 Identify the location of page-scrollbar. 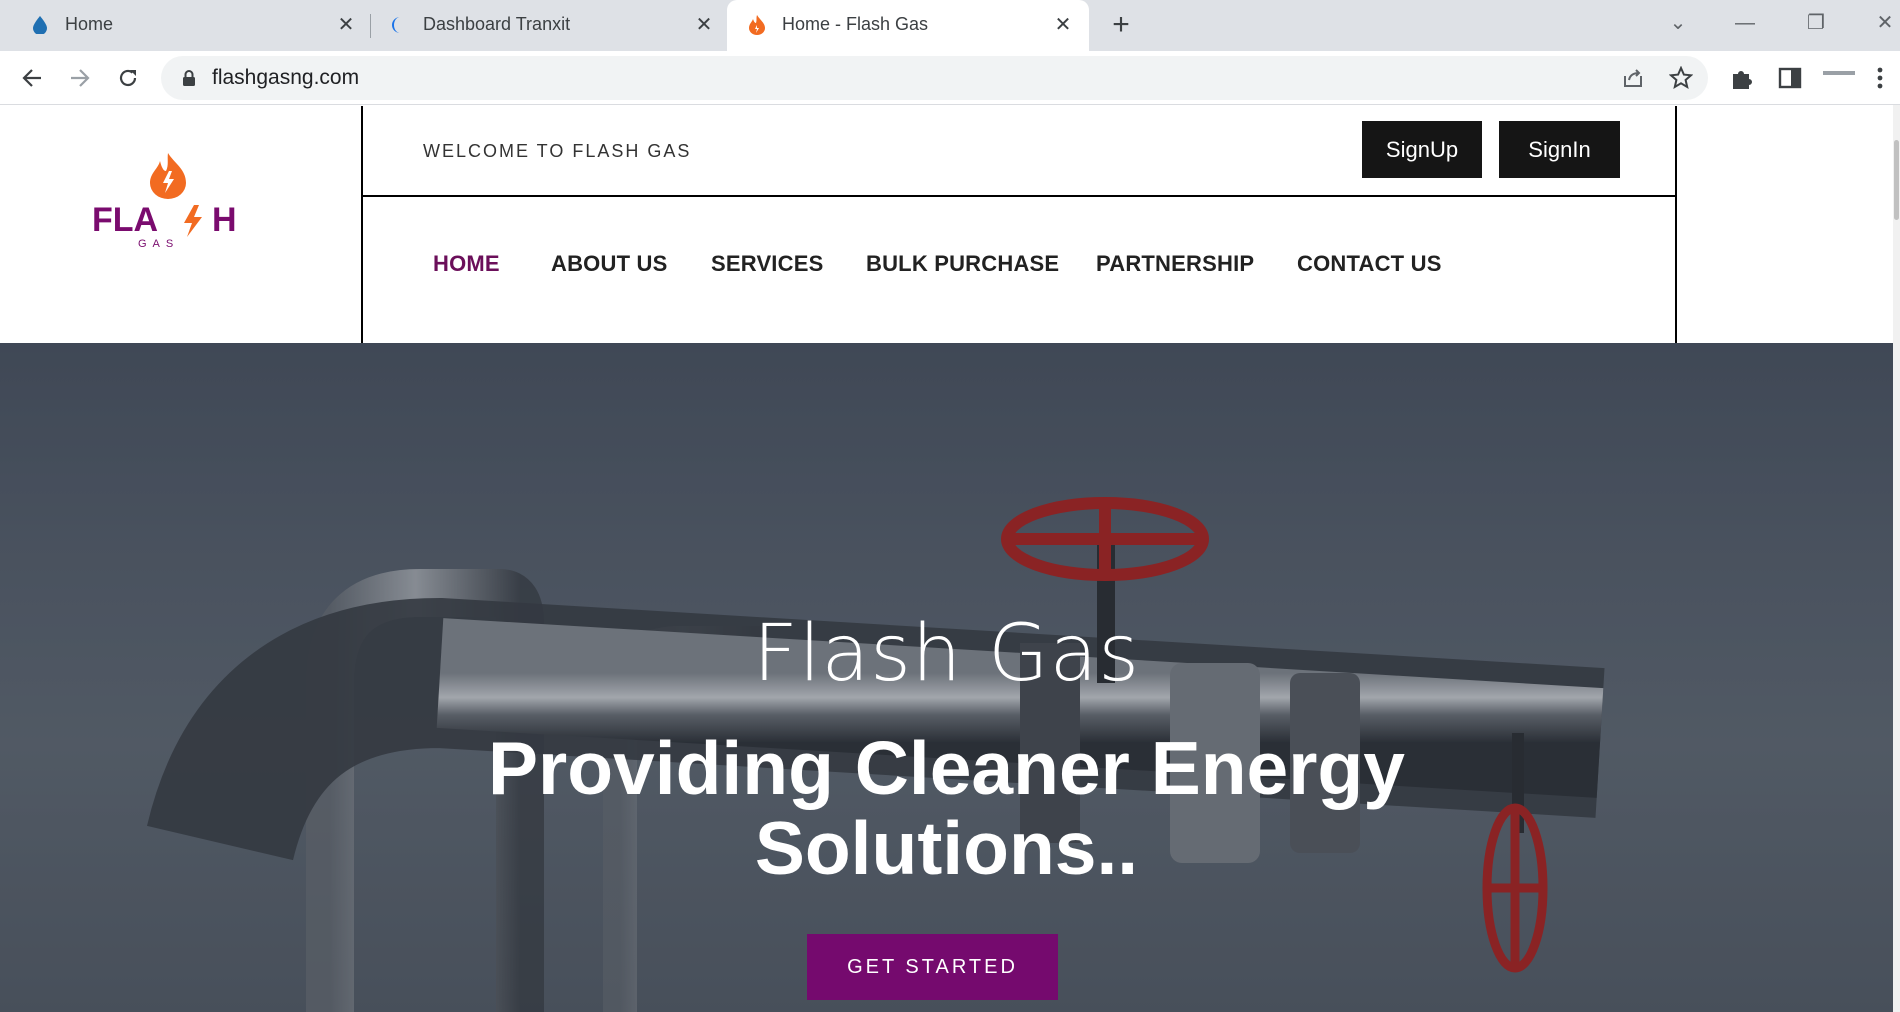
(1896, 558).